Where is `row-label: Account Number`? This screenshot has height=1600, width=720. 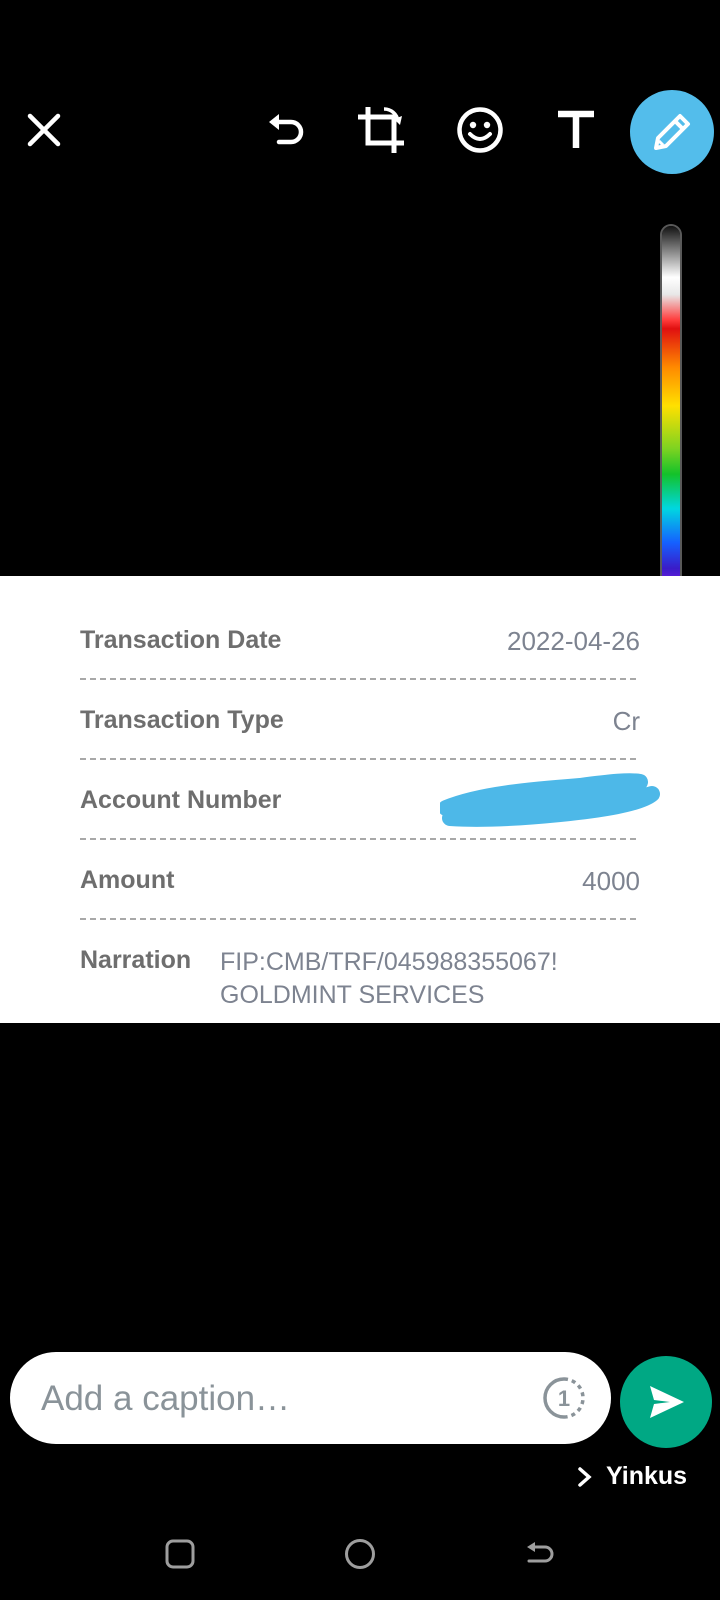 row-label: Account Number is located at coordinates (181, 800).